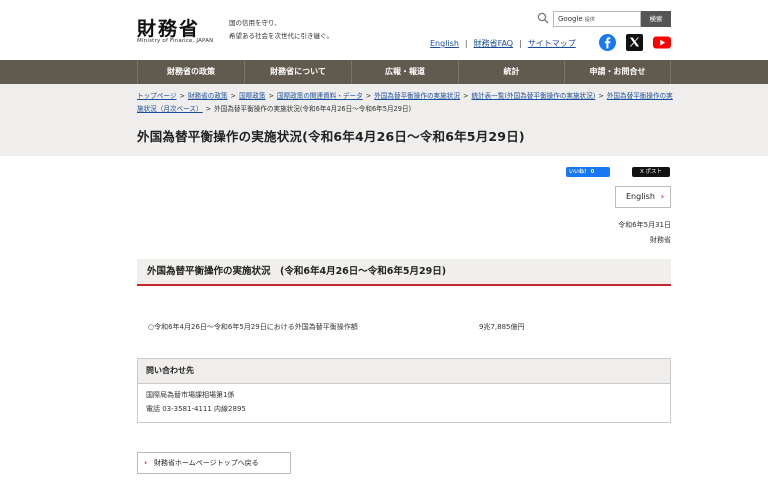 The height and width of the screenshot is (490, 768). What do you see at coordinates (313, 109) in the screenshot?
I see `breadcrumb-current: 外国為替平衡操作の実施状況(令和6年4月26日～令和6年5月29日)` at bounding box center [313, 109].